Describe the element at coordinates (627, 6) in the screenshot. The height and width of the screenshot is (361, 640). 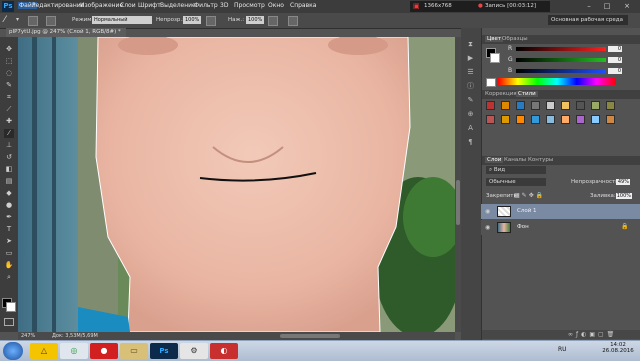
I see `close-button: ×` at that location.